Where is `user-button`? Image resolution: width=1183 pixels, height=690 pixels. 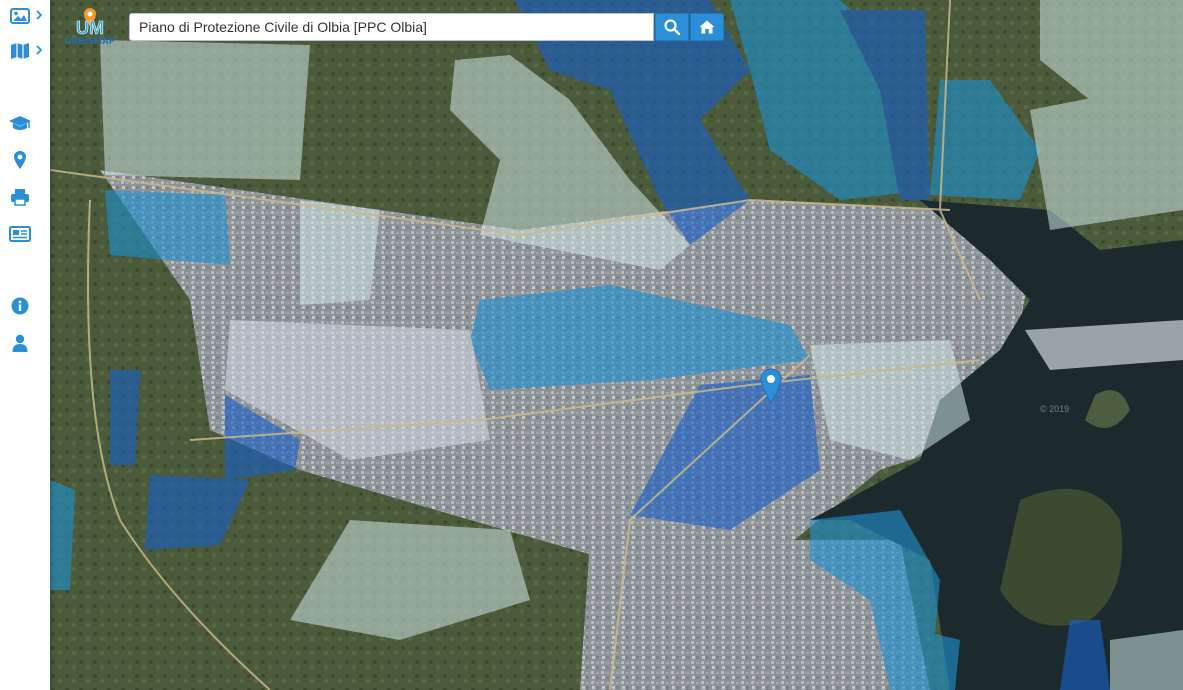
user-button is located at coordinates (20, 343).